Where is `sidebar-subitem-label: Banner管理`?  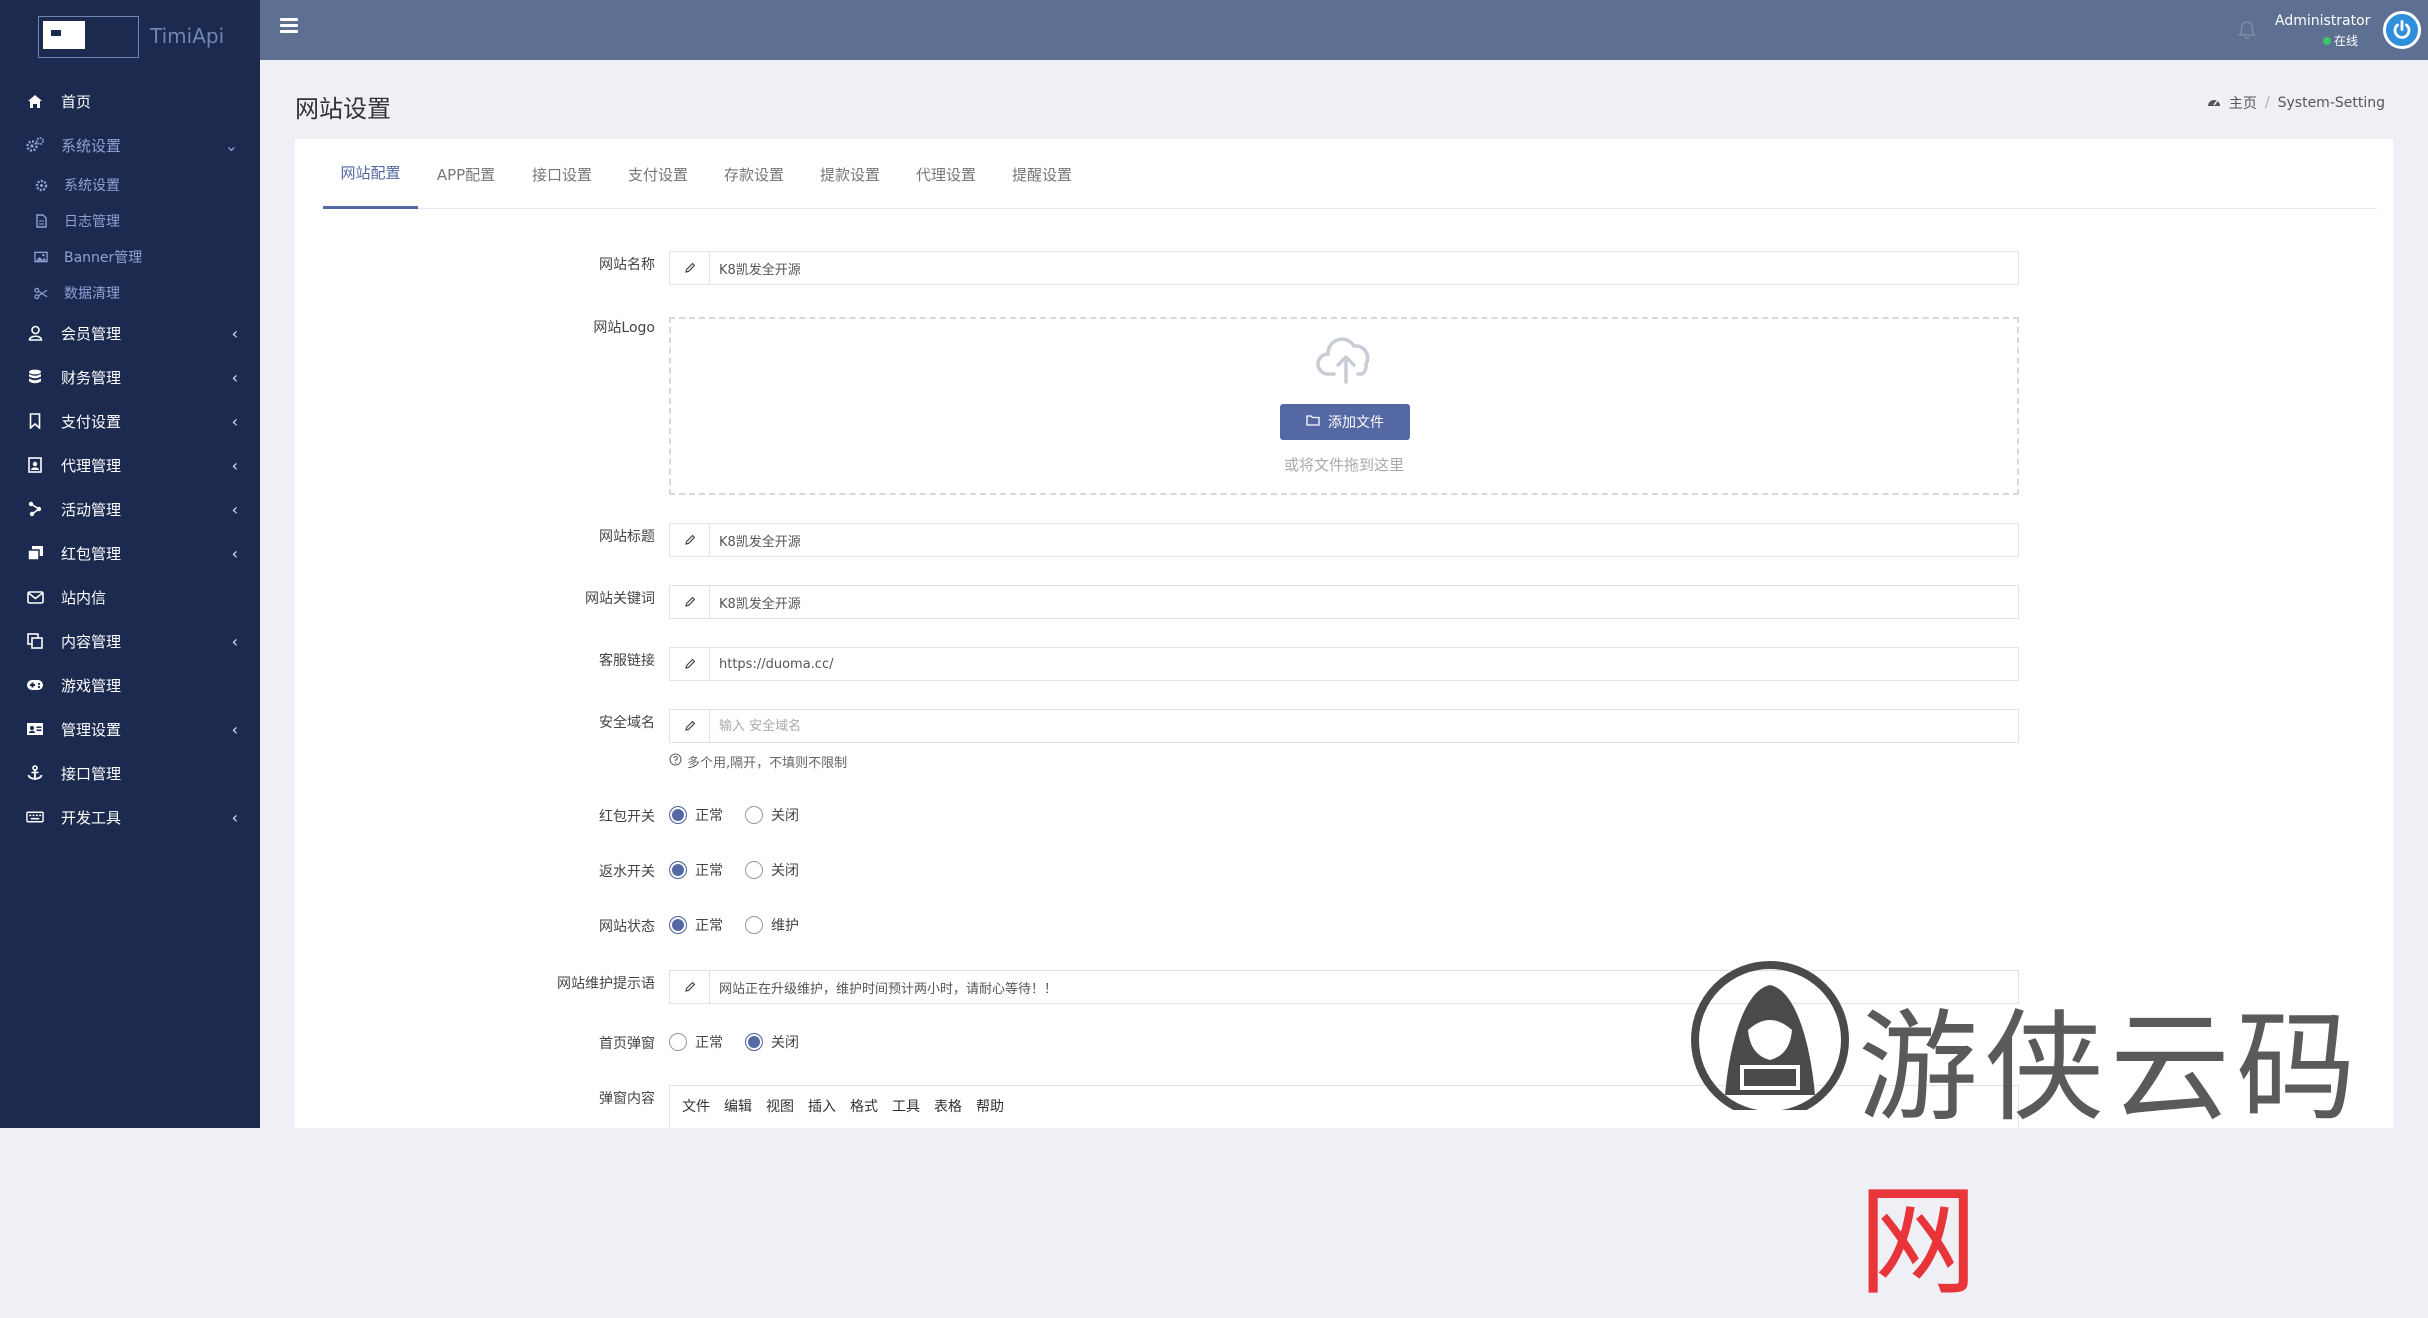
sidebar-subitem-label: Banner管理 is located at coordinates (103, 258).